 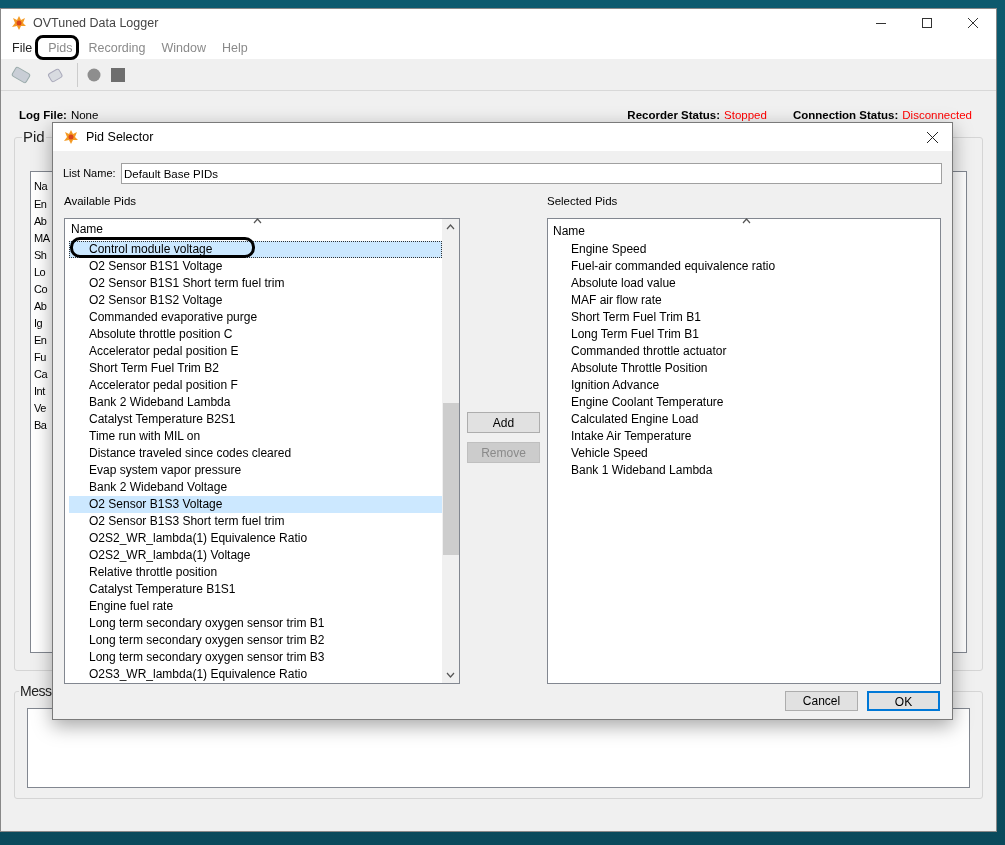 What do you see at coordinates (927, 23) in the screenshot?
I see `maximize-icon` at bounding box center [927, 23].